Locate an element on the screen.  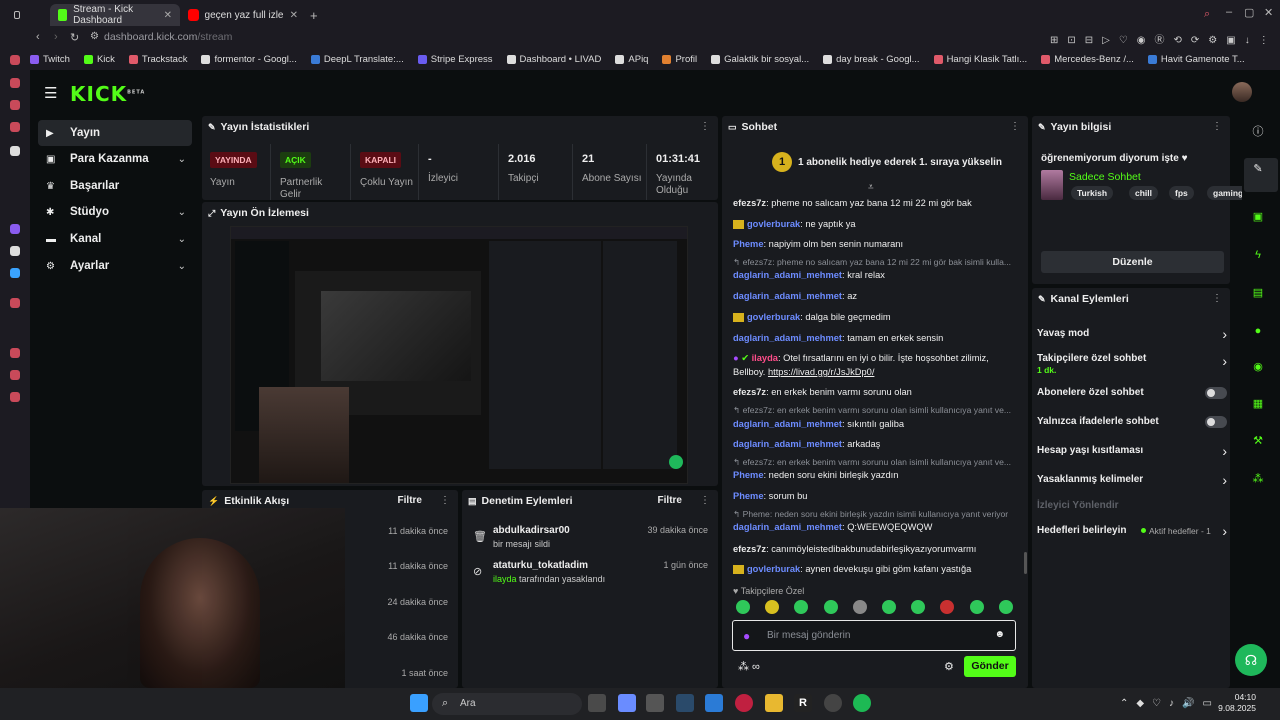
tab-youtube: geçen yaz full izle - YouTube ✕ is located at coordinates (243, 15).